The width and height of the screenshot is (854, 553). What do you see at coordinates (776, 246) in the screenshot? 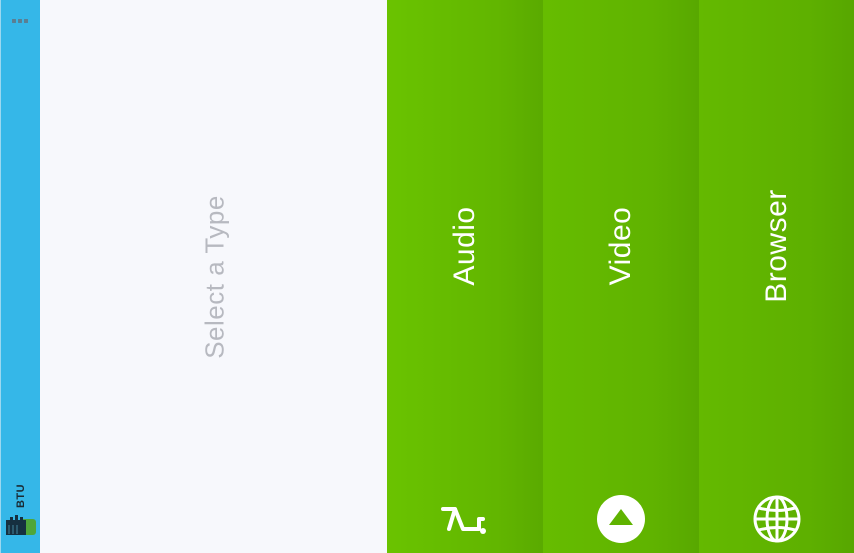
I see `browser-label: Browser` at bounding box center [776, 246].